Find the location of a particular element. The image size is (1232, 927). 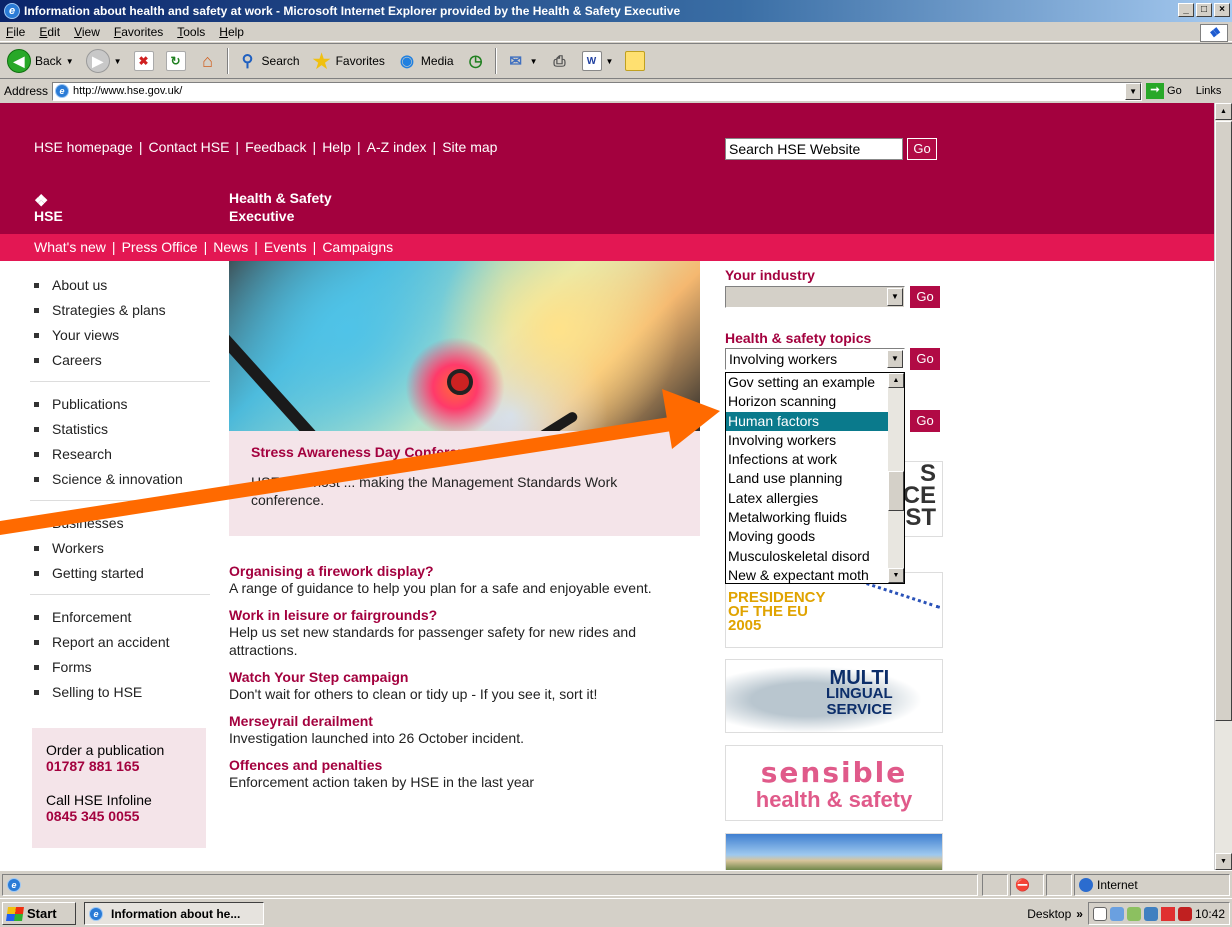

topics-option: Infections at work is located at coordinates (807, 459).